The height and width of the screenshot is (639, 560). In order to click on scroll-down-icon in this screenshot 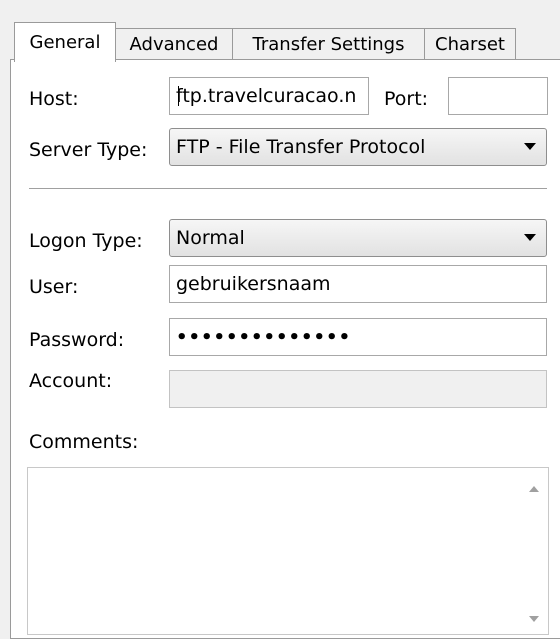, I will do `click(534, 619)`.